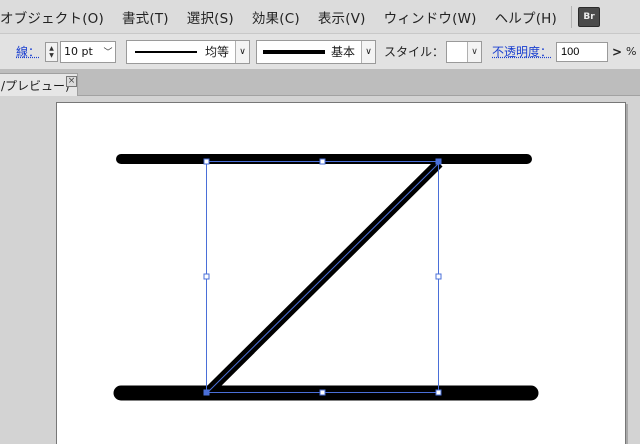 The height and width of the screenshot is (444, 640). Describe the element at coordinates (81, 51) in the screenshot. I see `stroke-weight-value: 10 pt` at that location.